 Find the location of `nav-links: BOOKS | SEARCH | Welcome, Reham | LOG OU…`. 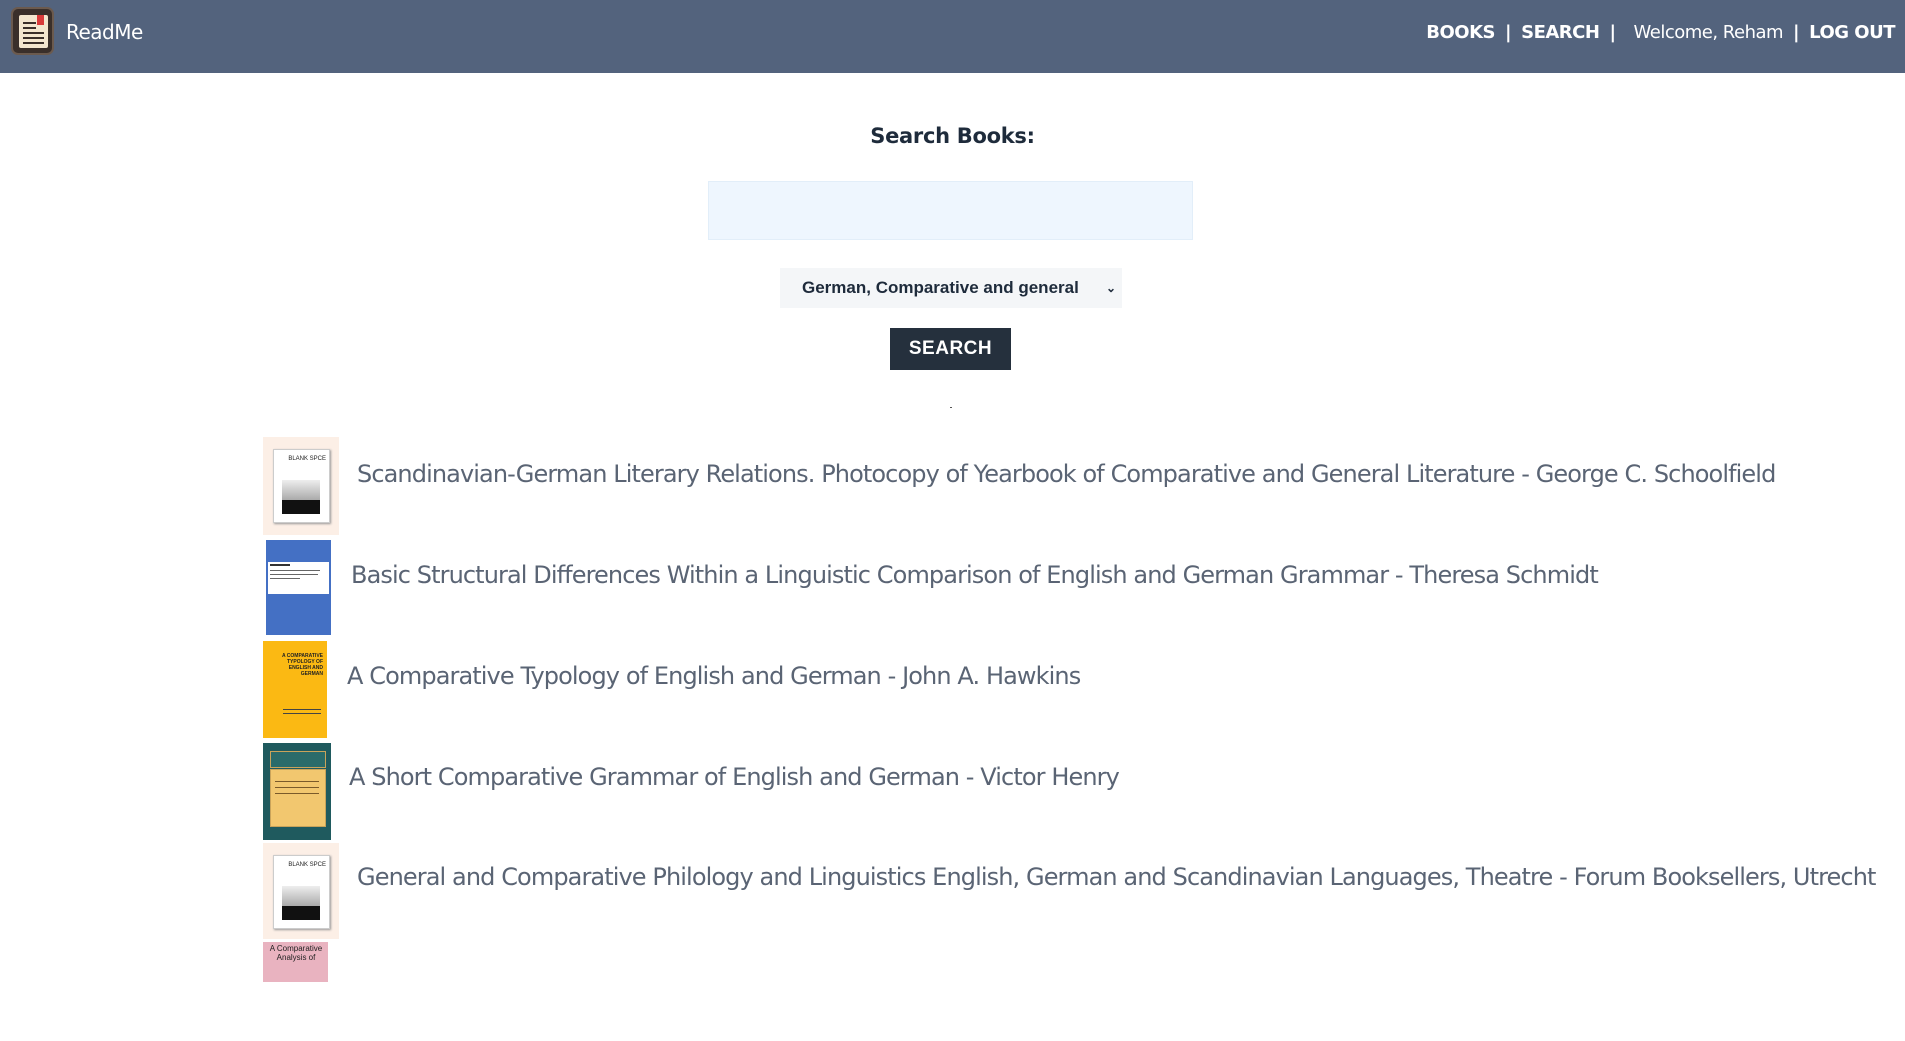

nav-links: BOOKS | SEARCH | Welcome, Reham | LOG OU… is located at coordinates (1660, 32).